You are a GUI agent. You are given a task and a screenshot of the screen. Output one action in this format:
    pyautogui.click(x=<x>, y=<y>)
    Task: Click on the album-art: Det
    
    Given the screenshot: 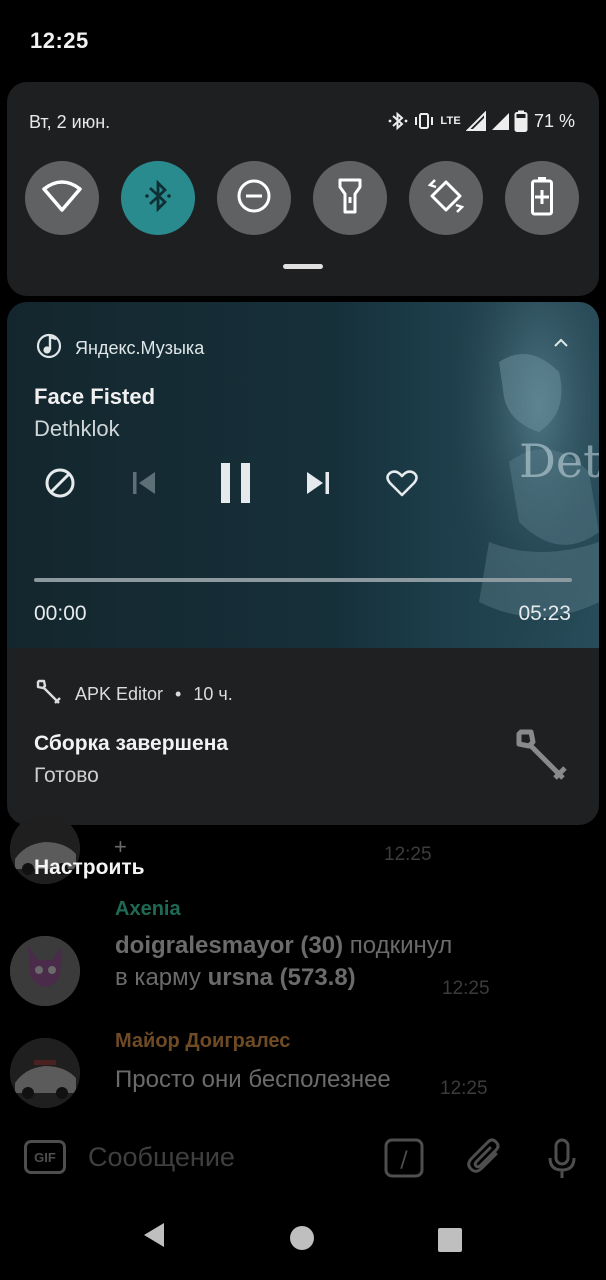 What is the action you would take?
    pyautogui.click(x=524, y=475)
    